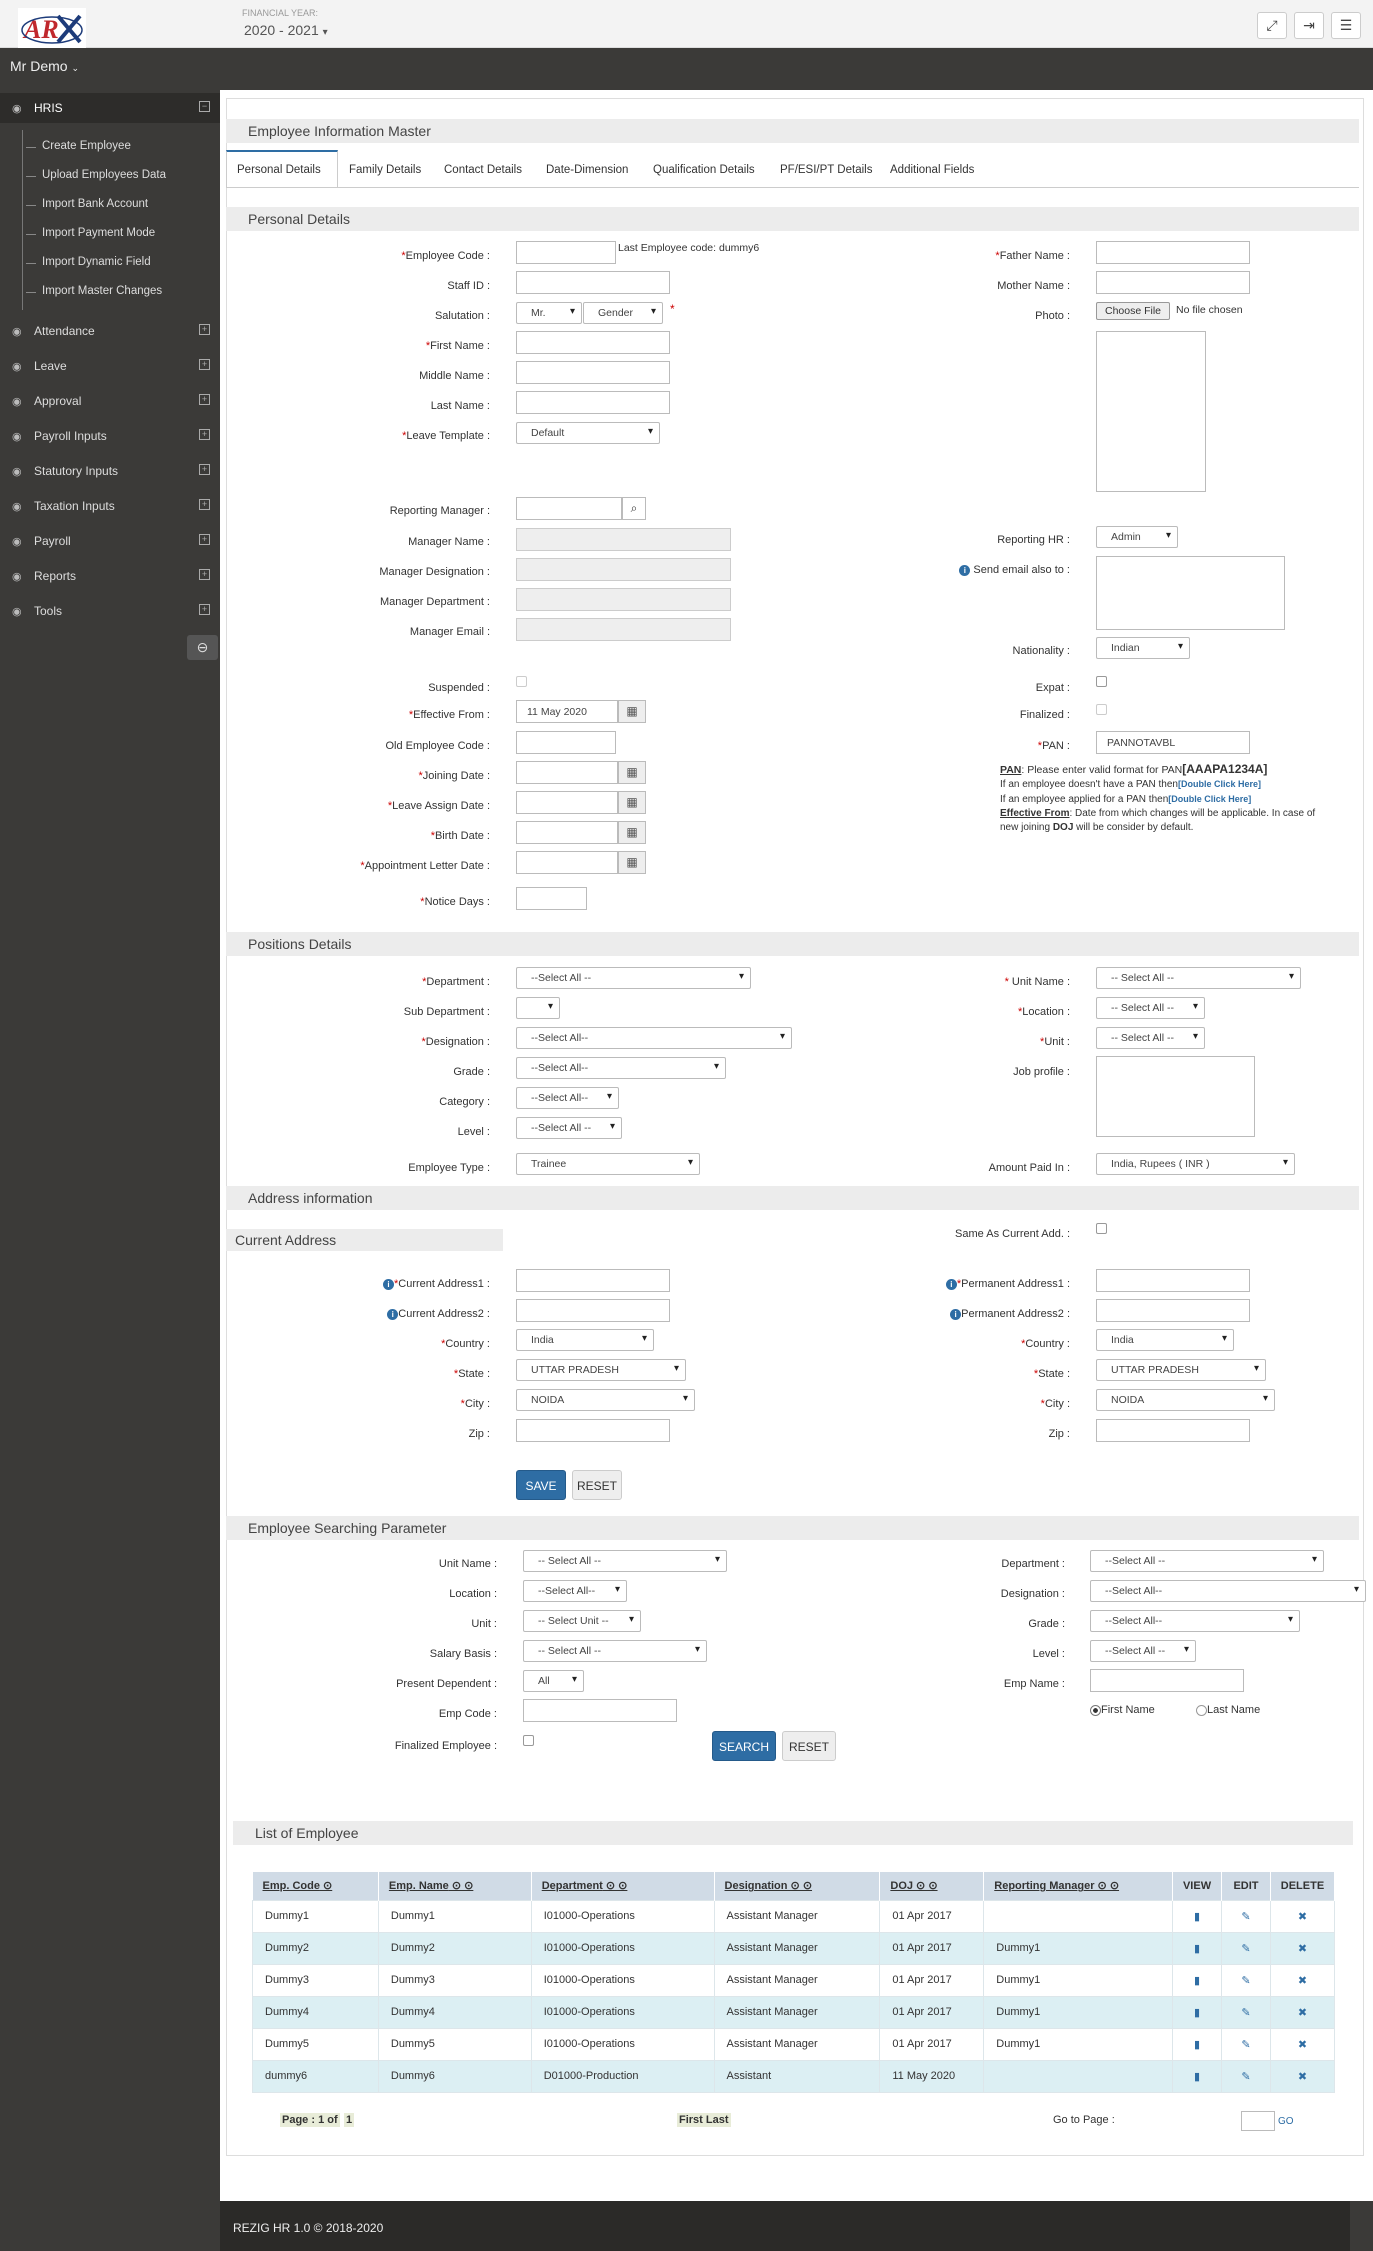 This screenshot has width=1373, height=2251. Describe the element at coordinates (585, 1340) in the screenshot. I see `current-country-select: India` at that location.